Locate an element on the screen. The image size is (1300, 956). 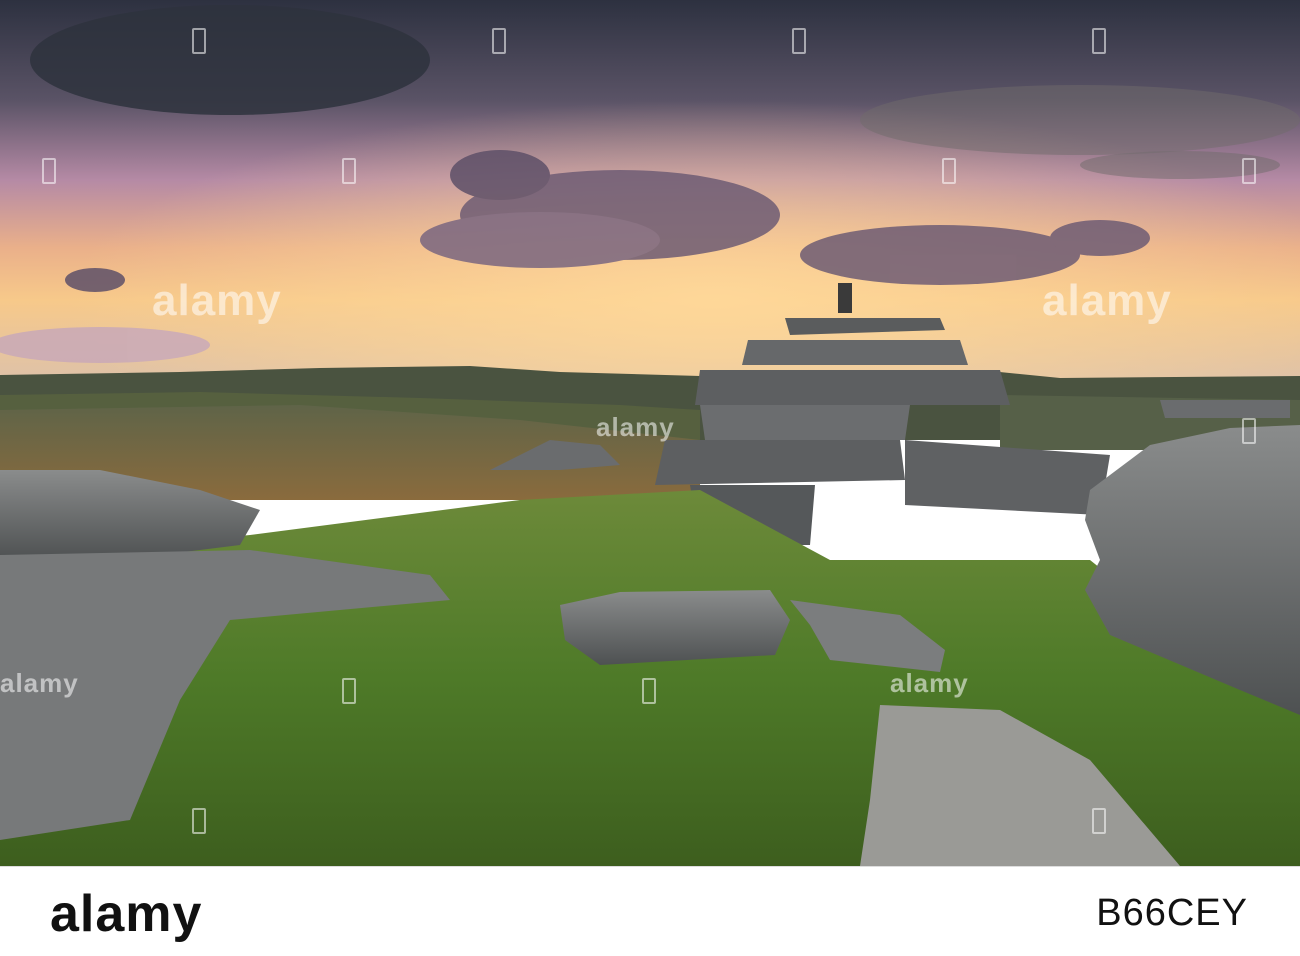
alamy-logo: alamy is located at coordinates (126, 914).